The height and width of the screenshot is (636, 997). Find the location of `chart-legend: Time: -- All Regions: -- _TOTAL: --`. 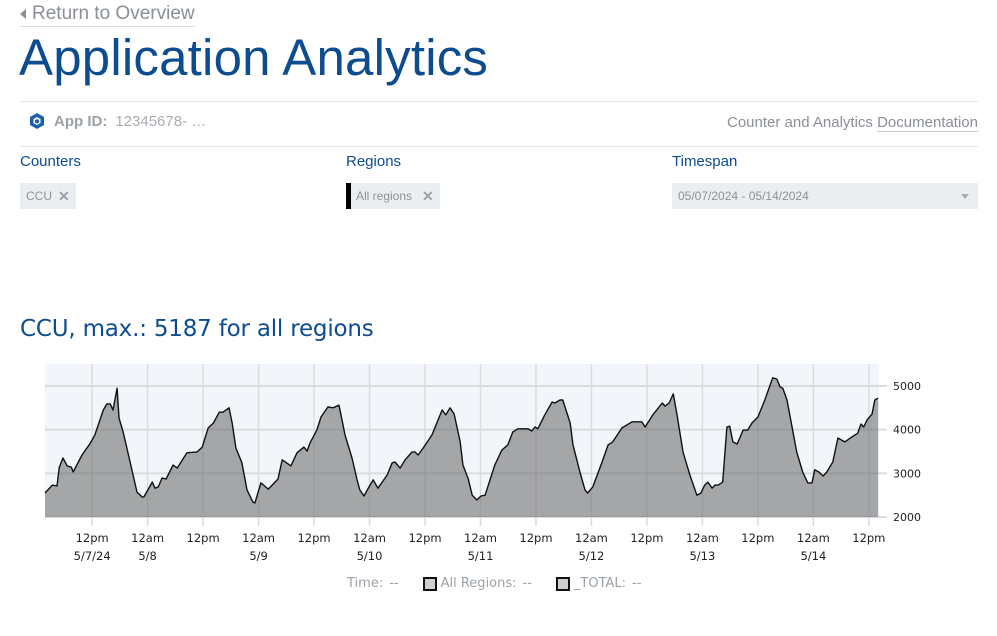

chart-legend: Time: -- All Regions: -- _TOTAL: -- is located at coordinates (494, 583).